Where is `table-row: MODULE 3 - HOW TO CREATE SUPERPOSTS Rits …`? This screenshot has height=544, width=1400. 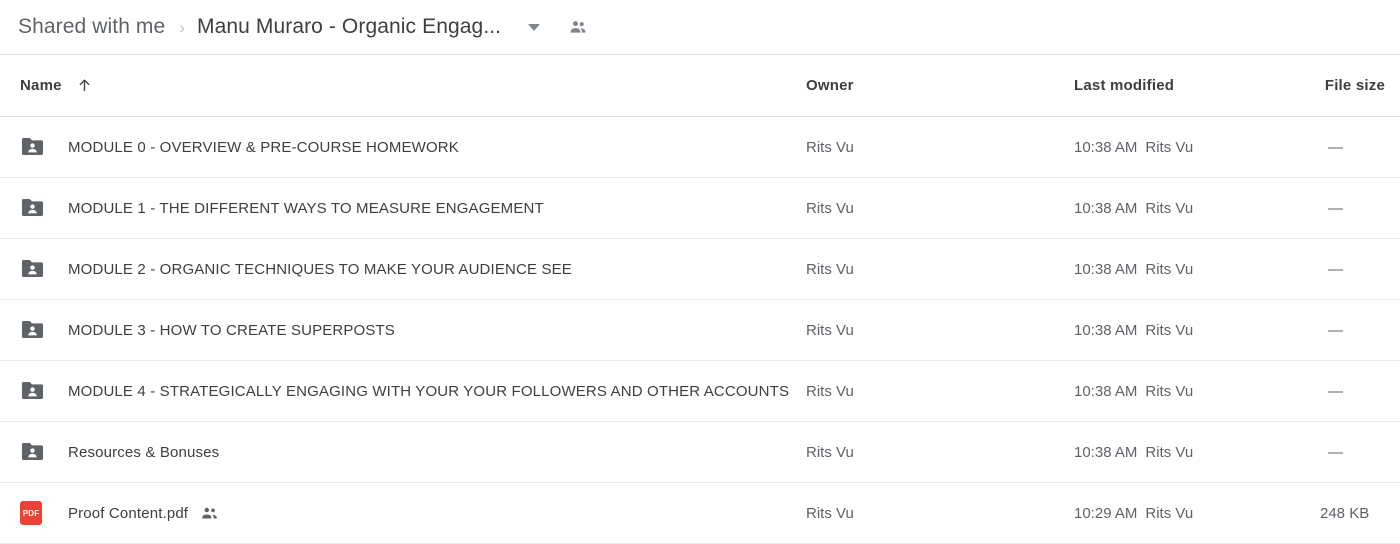
table-row: MODULE 3 - HOW TO CREATE SUPERPOSTS Rits … is located at coordinates (700, 330).